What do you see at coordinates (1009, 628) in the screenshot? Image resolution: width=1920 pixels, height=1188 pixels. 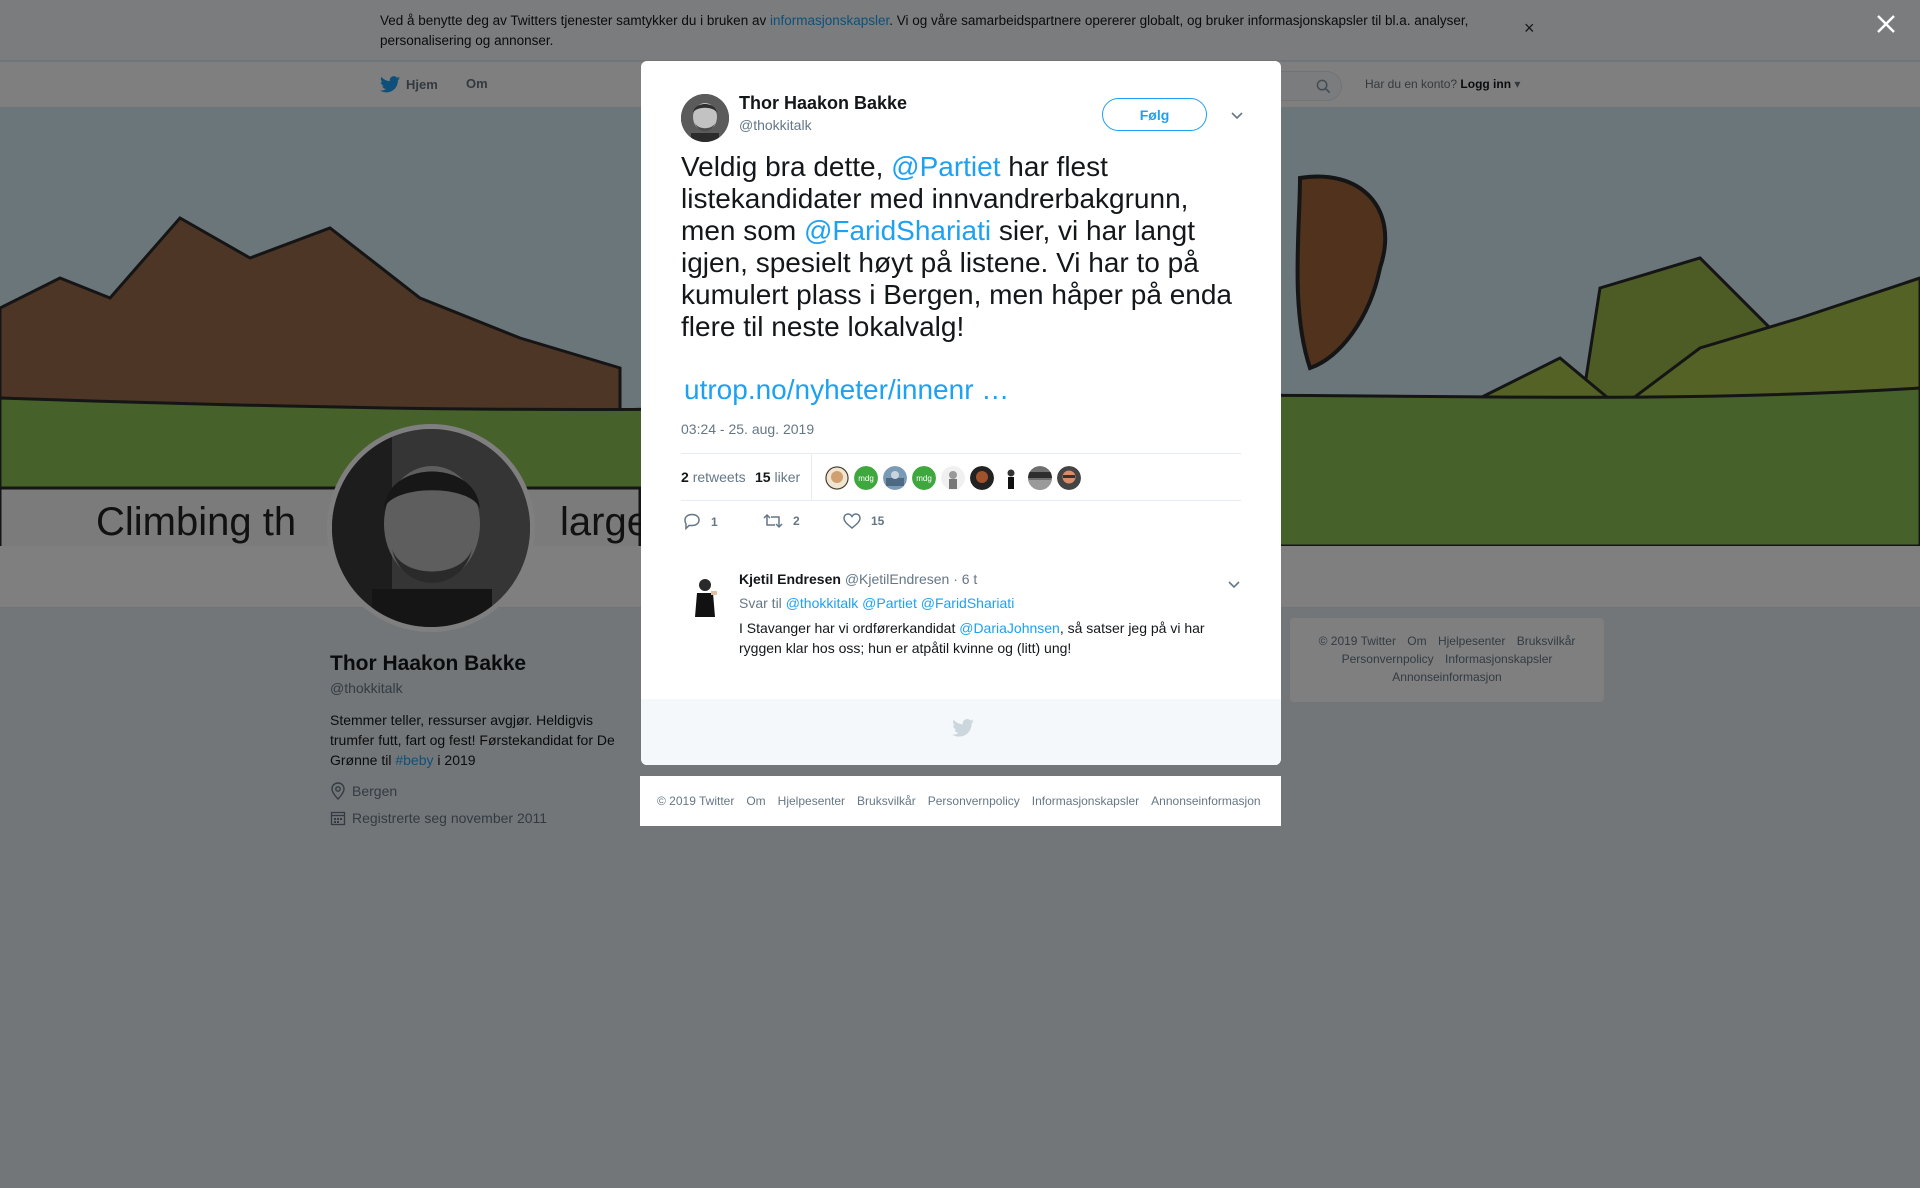 I see `mention-dariajohnsen-link: @DariaJohnsen` at bounding box center [1009, 628].